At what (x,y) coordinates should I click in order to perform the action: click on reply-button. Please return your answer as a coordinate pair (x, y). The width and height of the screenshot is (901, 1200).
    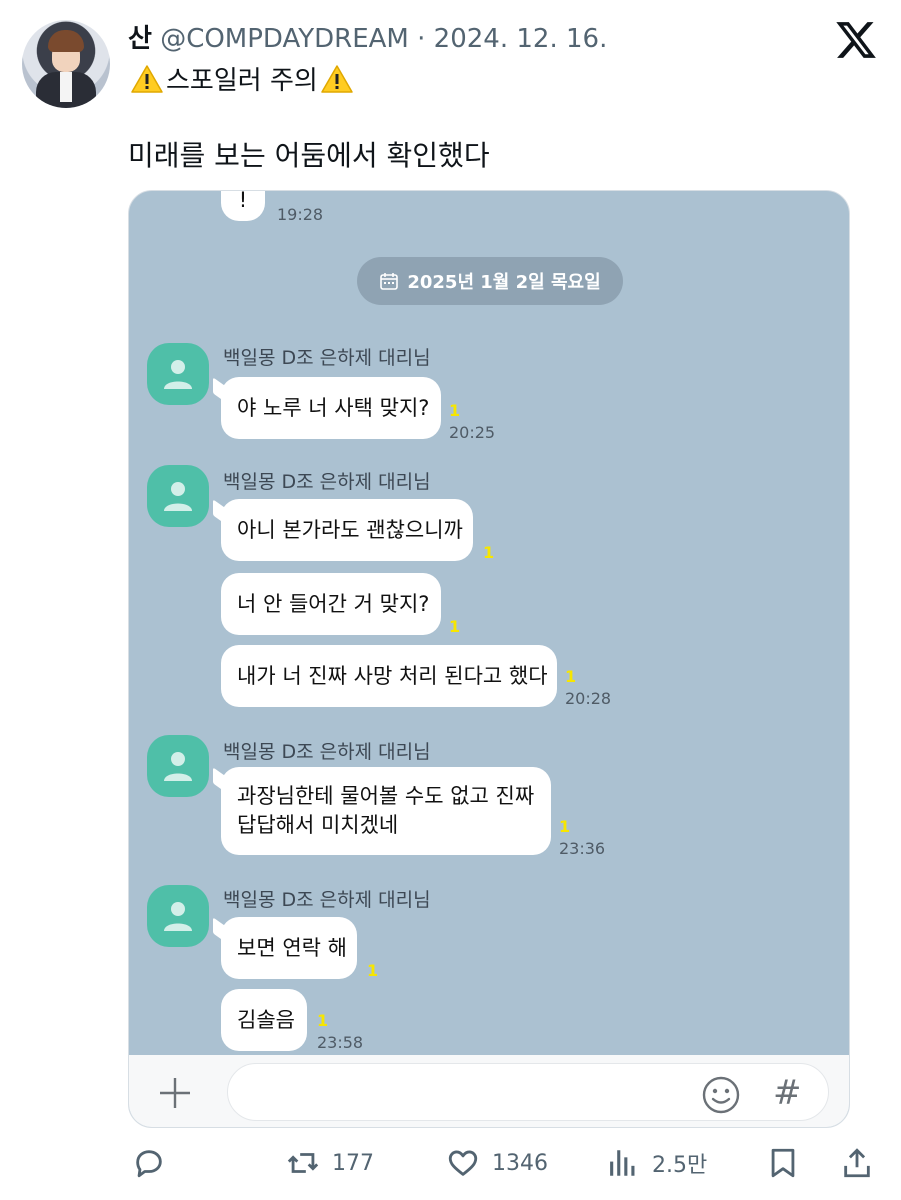
    Looking at the image, I should click on (149, 1163).